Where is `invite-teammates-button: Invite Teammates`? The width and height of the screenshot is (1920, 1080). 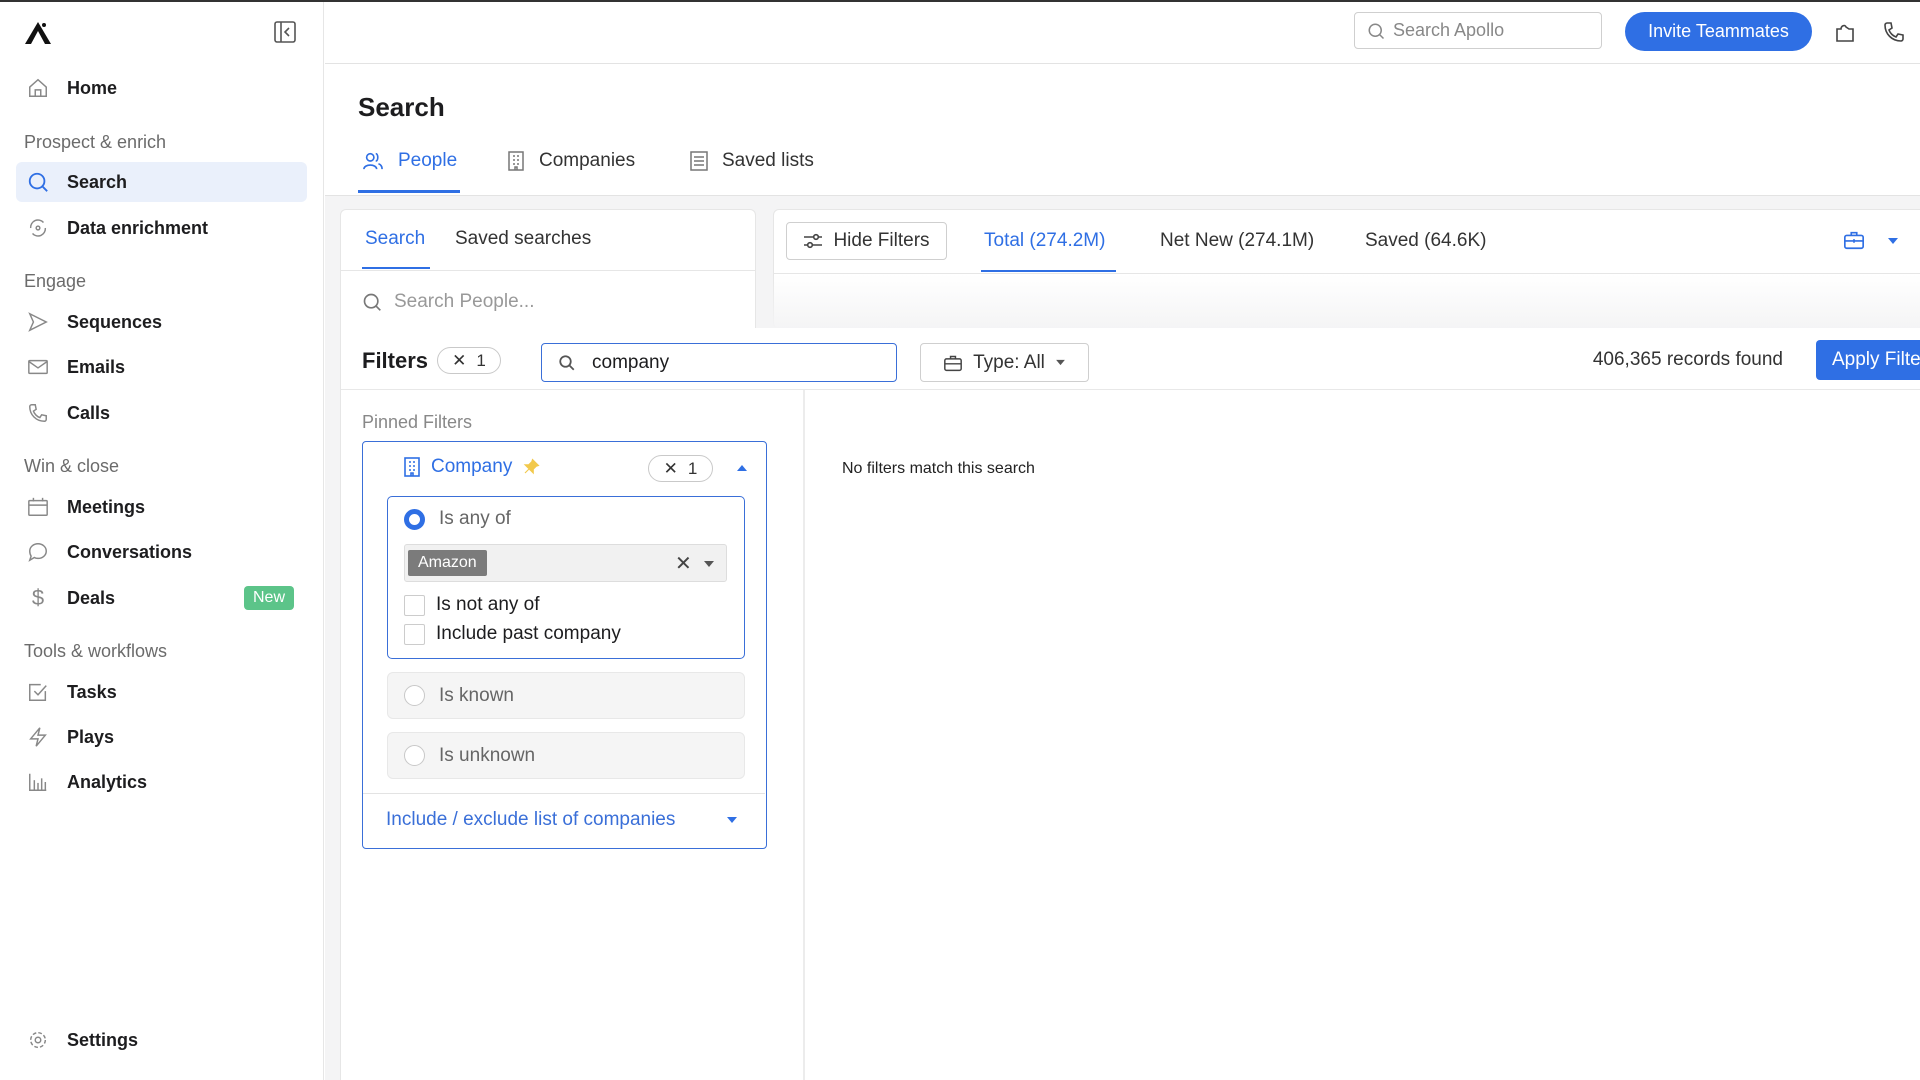 invite-teammates-button: Invite Teammates is located at coordinates (1718, 31).